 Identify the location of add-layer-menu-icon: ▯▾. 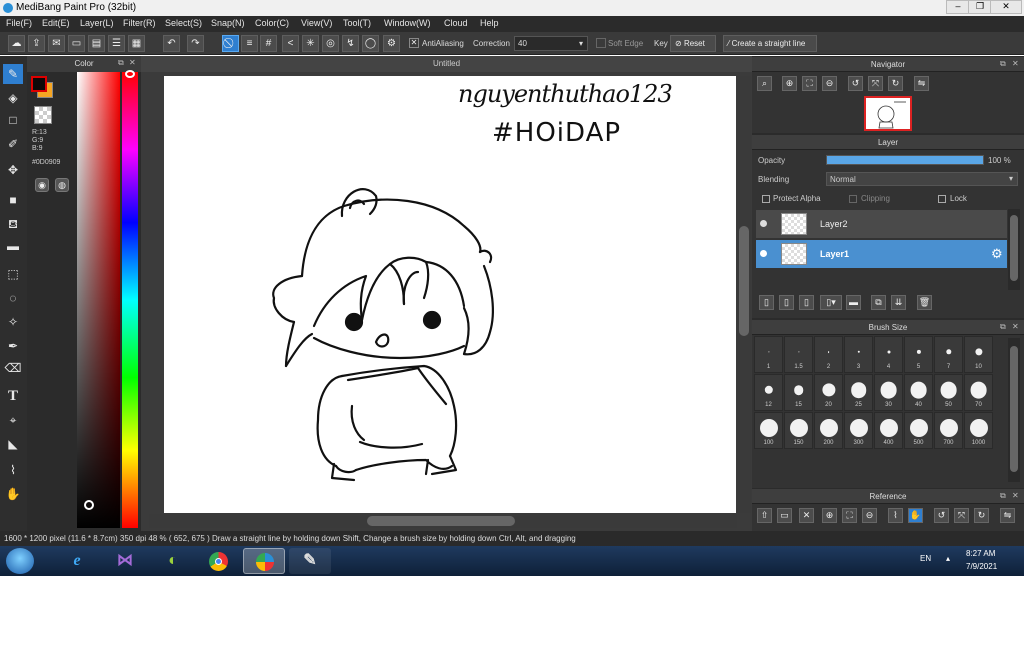
(831, 302).